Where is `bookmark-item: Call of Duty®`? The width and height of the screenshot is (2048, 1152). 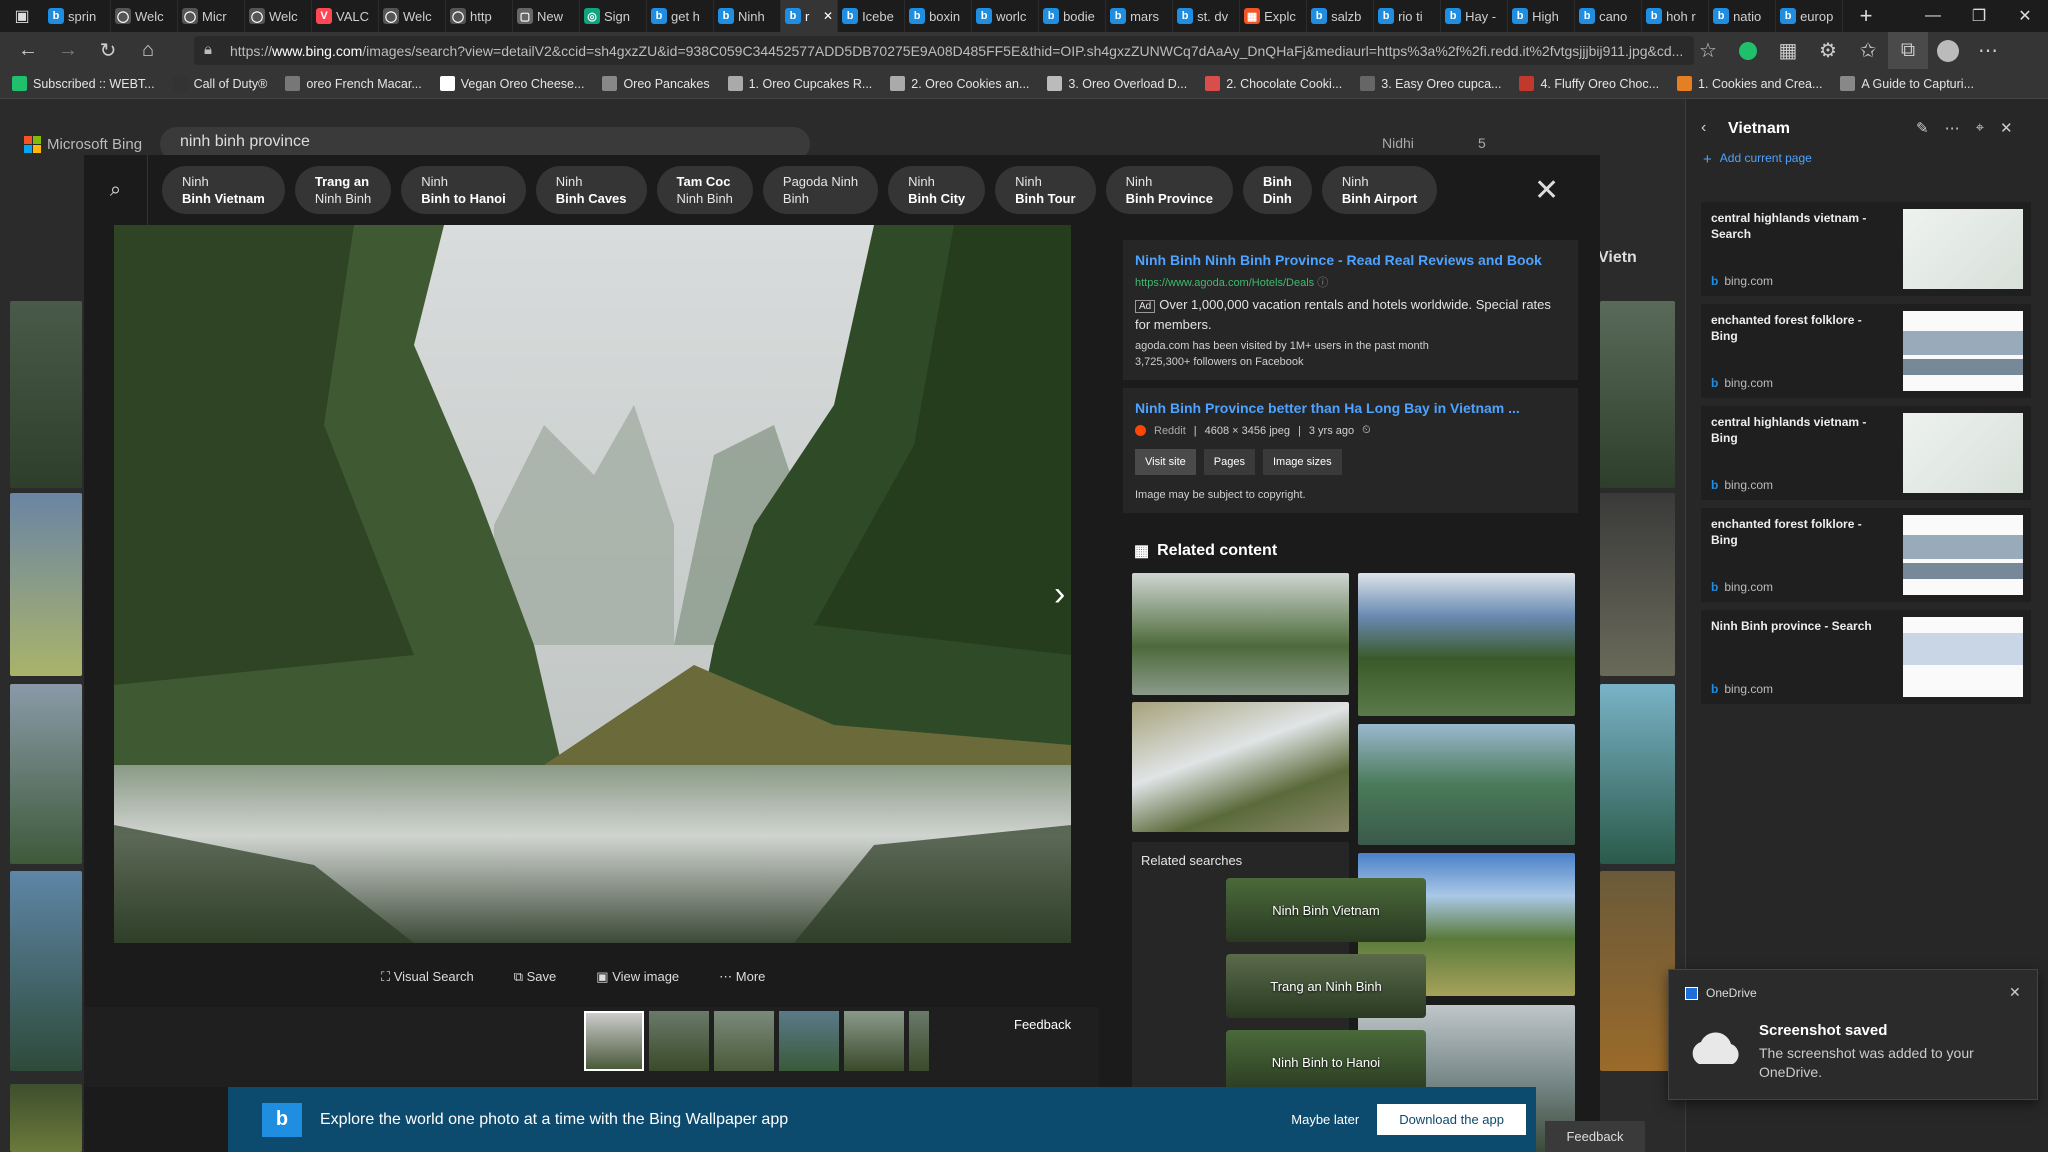
bookmark-item: Call of Duty® is located at coordinates (219, 83).